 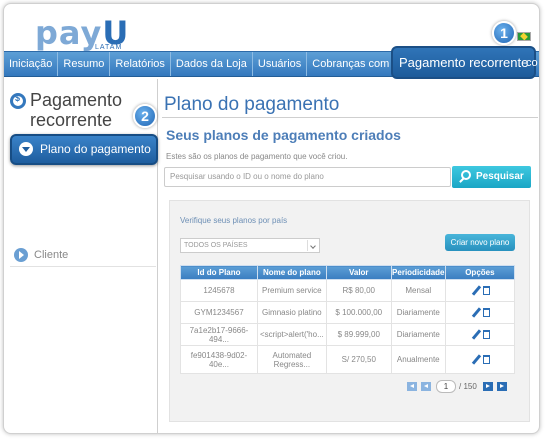 I want to click on logo-subtitle: LATAM, so click(x=109, y=47).